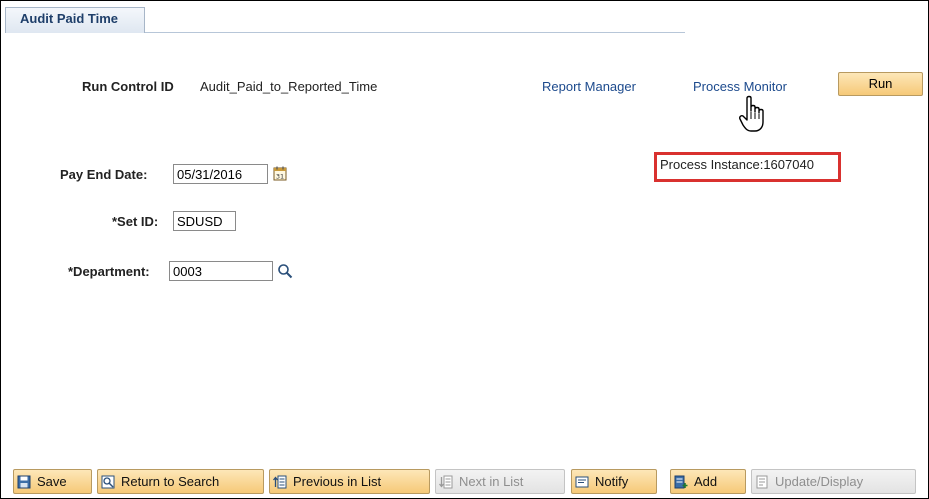 The image size is (929, 499). I want to click on department-field, so click(221, 271).